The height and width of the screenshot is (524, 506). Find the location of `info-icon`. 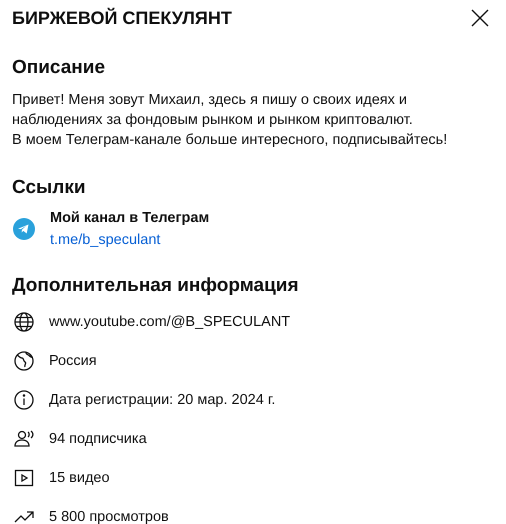

info-icon is located at coordinates (24, 400).